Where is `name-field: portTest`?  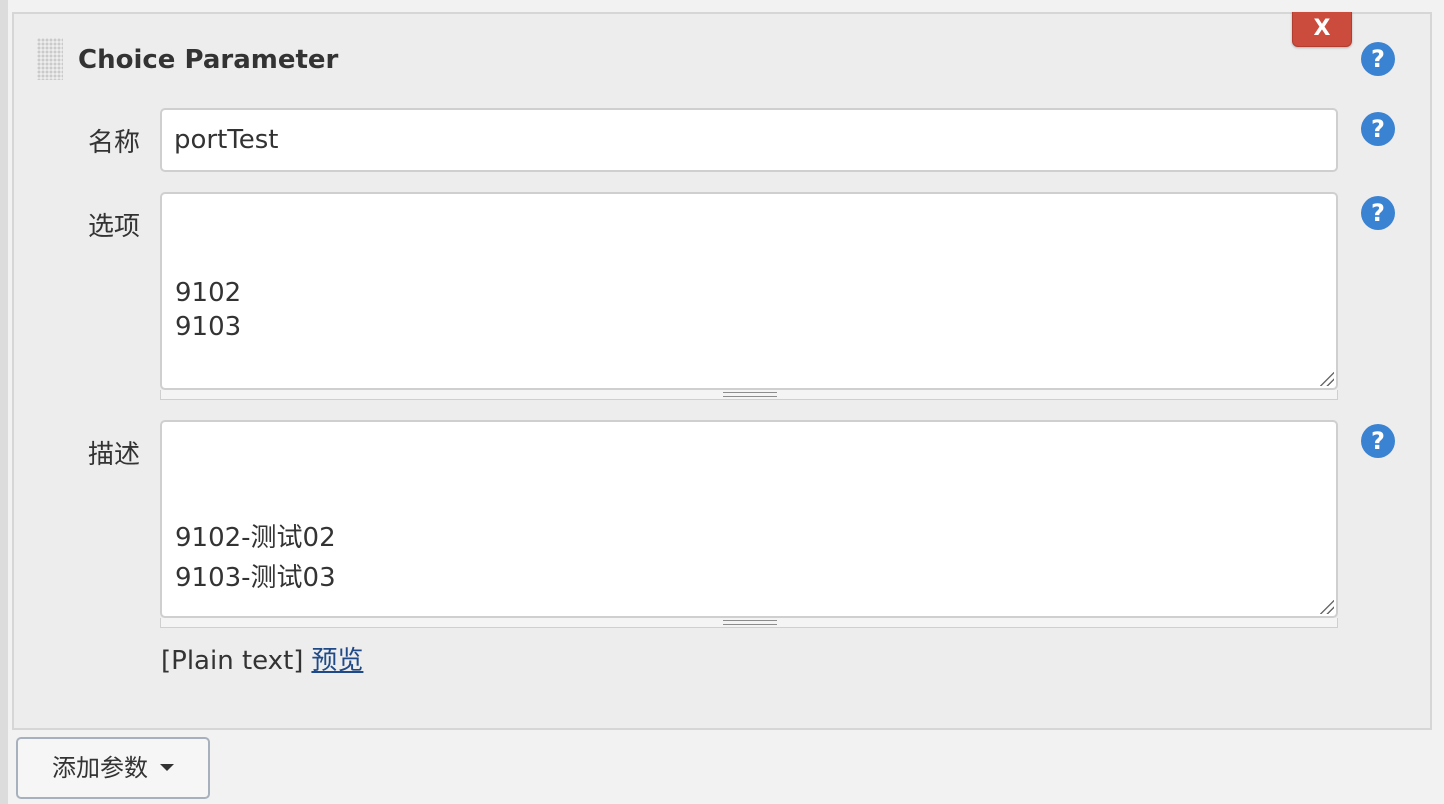
name-field: portTest is located at coordinates (749, 140).